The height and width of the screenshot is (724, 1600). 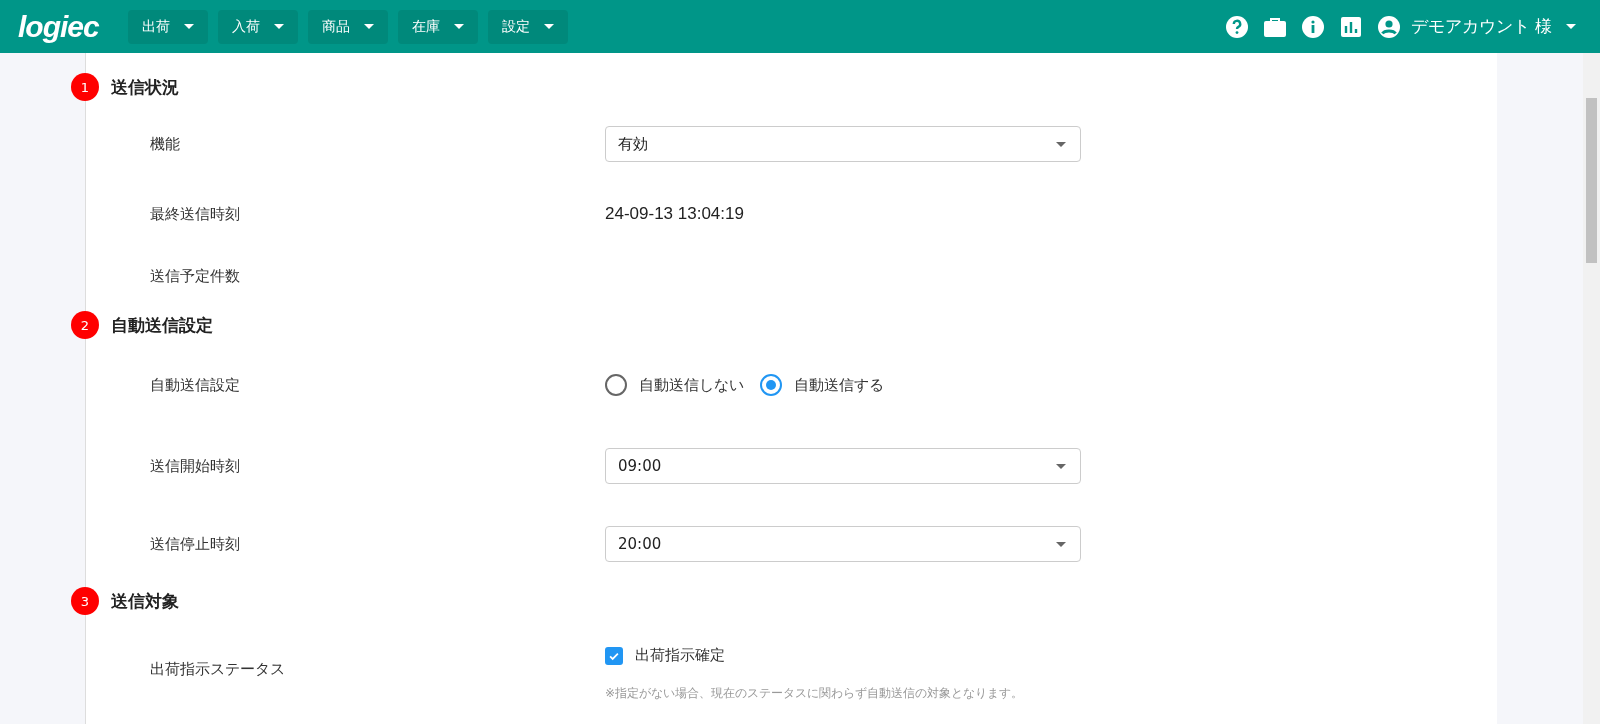 I want to click on field-label: 送信開始時刻, so click(x=195, y=466).